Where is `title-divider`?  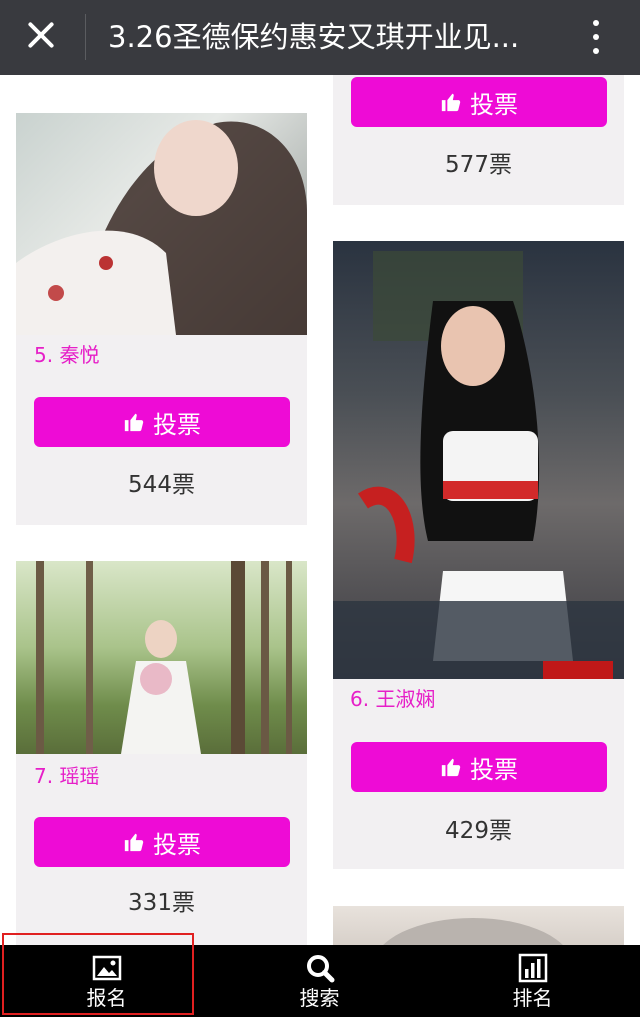
title-divider is located at coordinates (85, 37).